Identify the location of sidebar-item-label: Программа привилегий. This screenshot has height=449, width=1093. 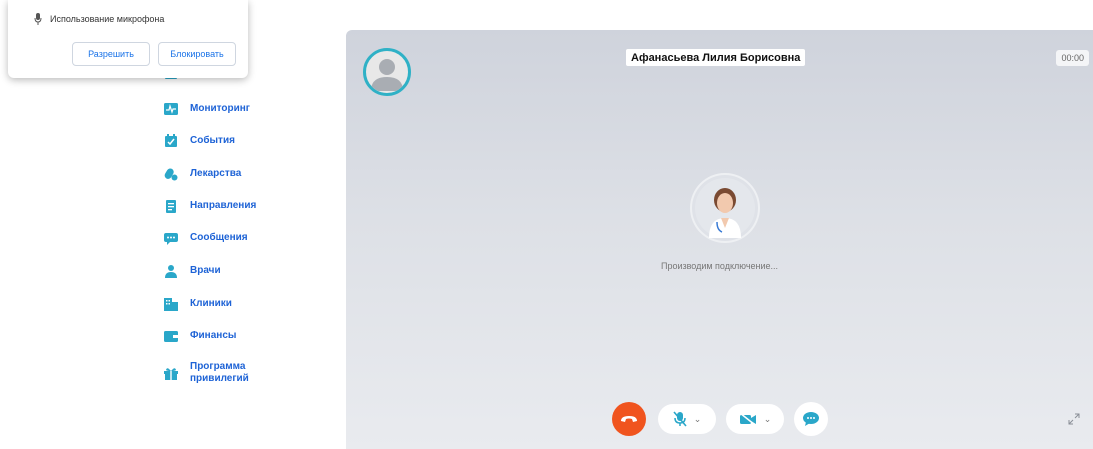
(219, 372).